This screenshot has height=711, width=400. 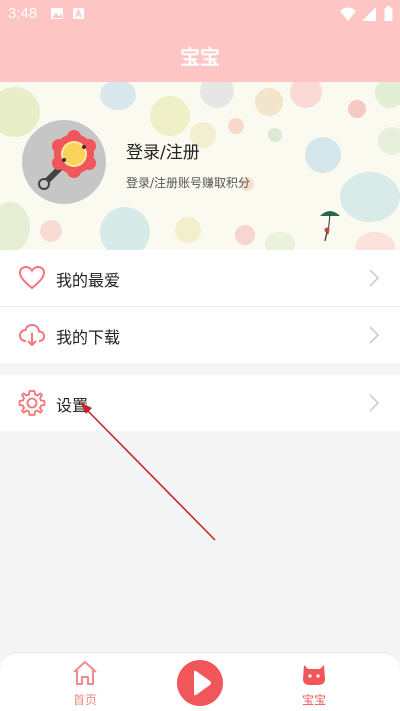 What do you see at coordinates (369, 14) in the screenshot?
I see `signal-icon` at bounding box center [369, 14].